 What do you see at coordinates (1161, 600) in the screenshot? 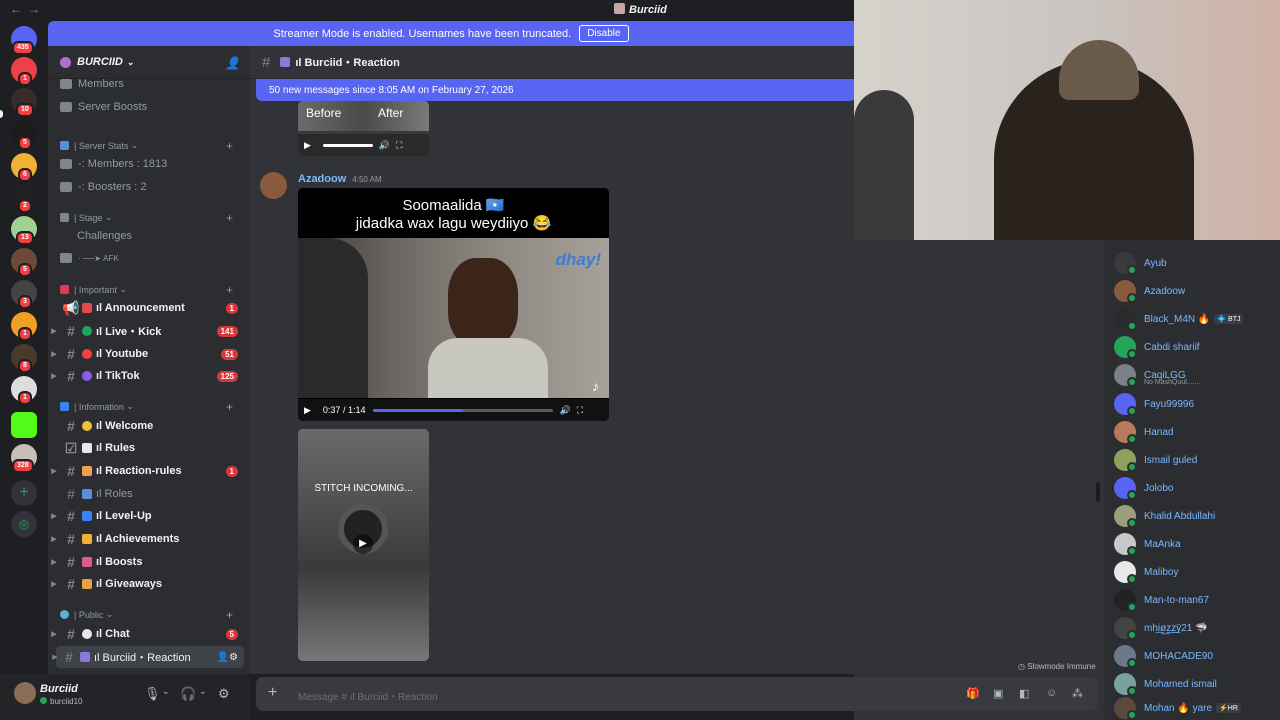
I see `member-item: Man-to-man67` at bounding box center [1161, 600].